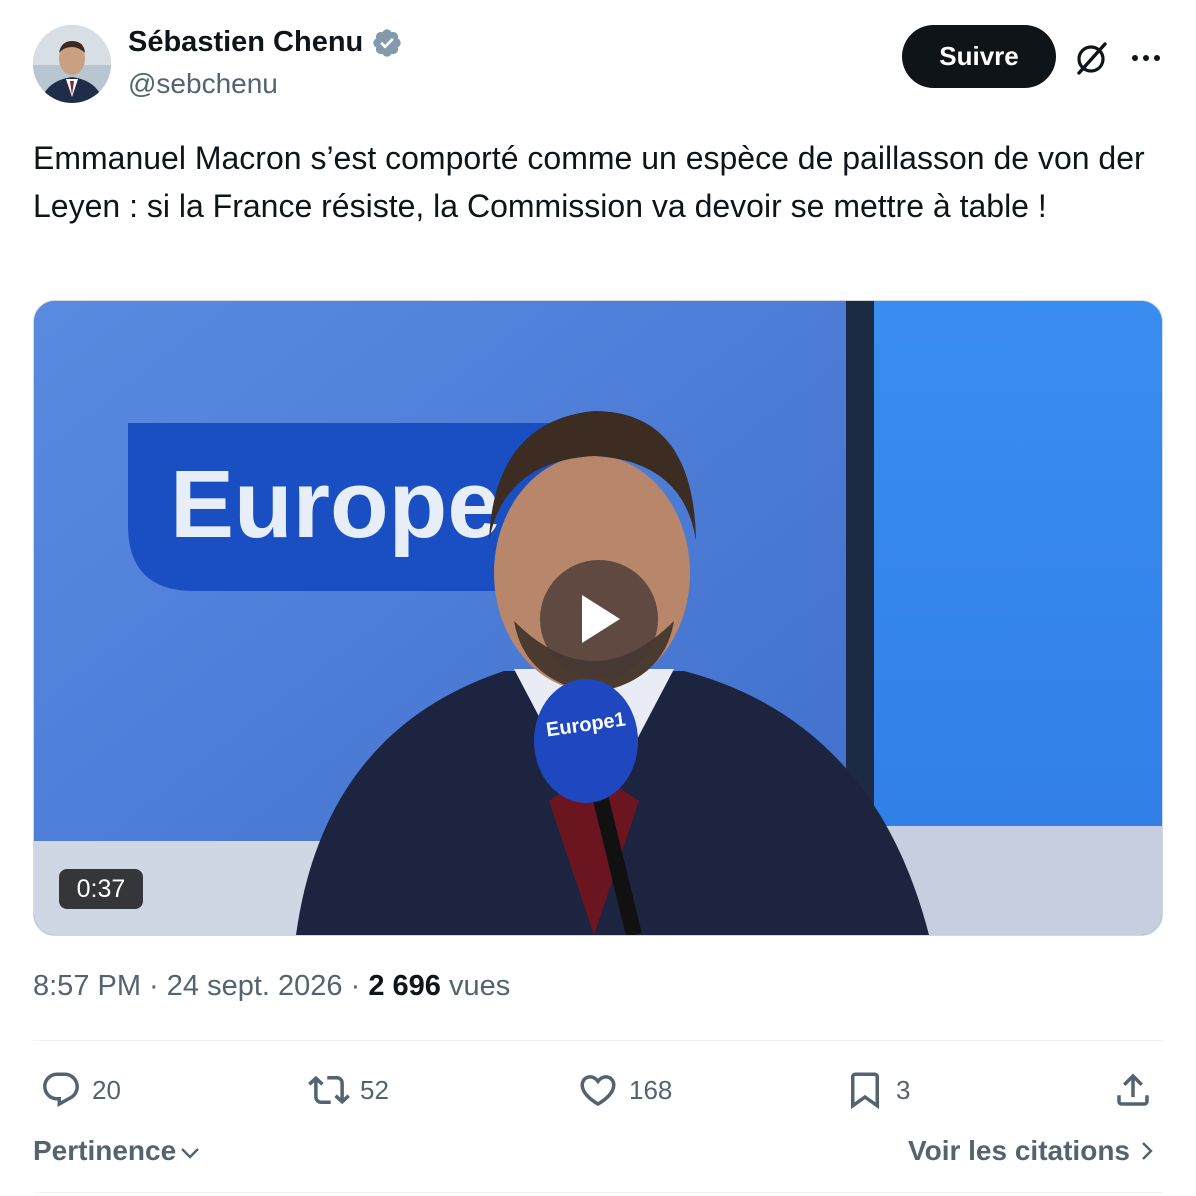 The width and height of the screenshot is (1196, 1196). What do you see at coordinates (624, 1090) in the screenshot?
I see `like-button: 168` at bounding box center [624, 1090].